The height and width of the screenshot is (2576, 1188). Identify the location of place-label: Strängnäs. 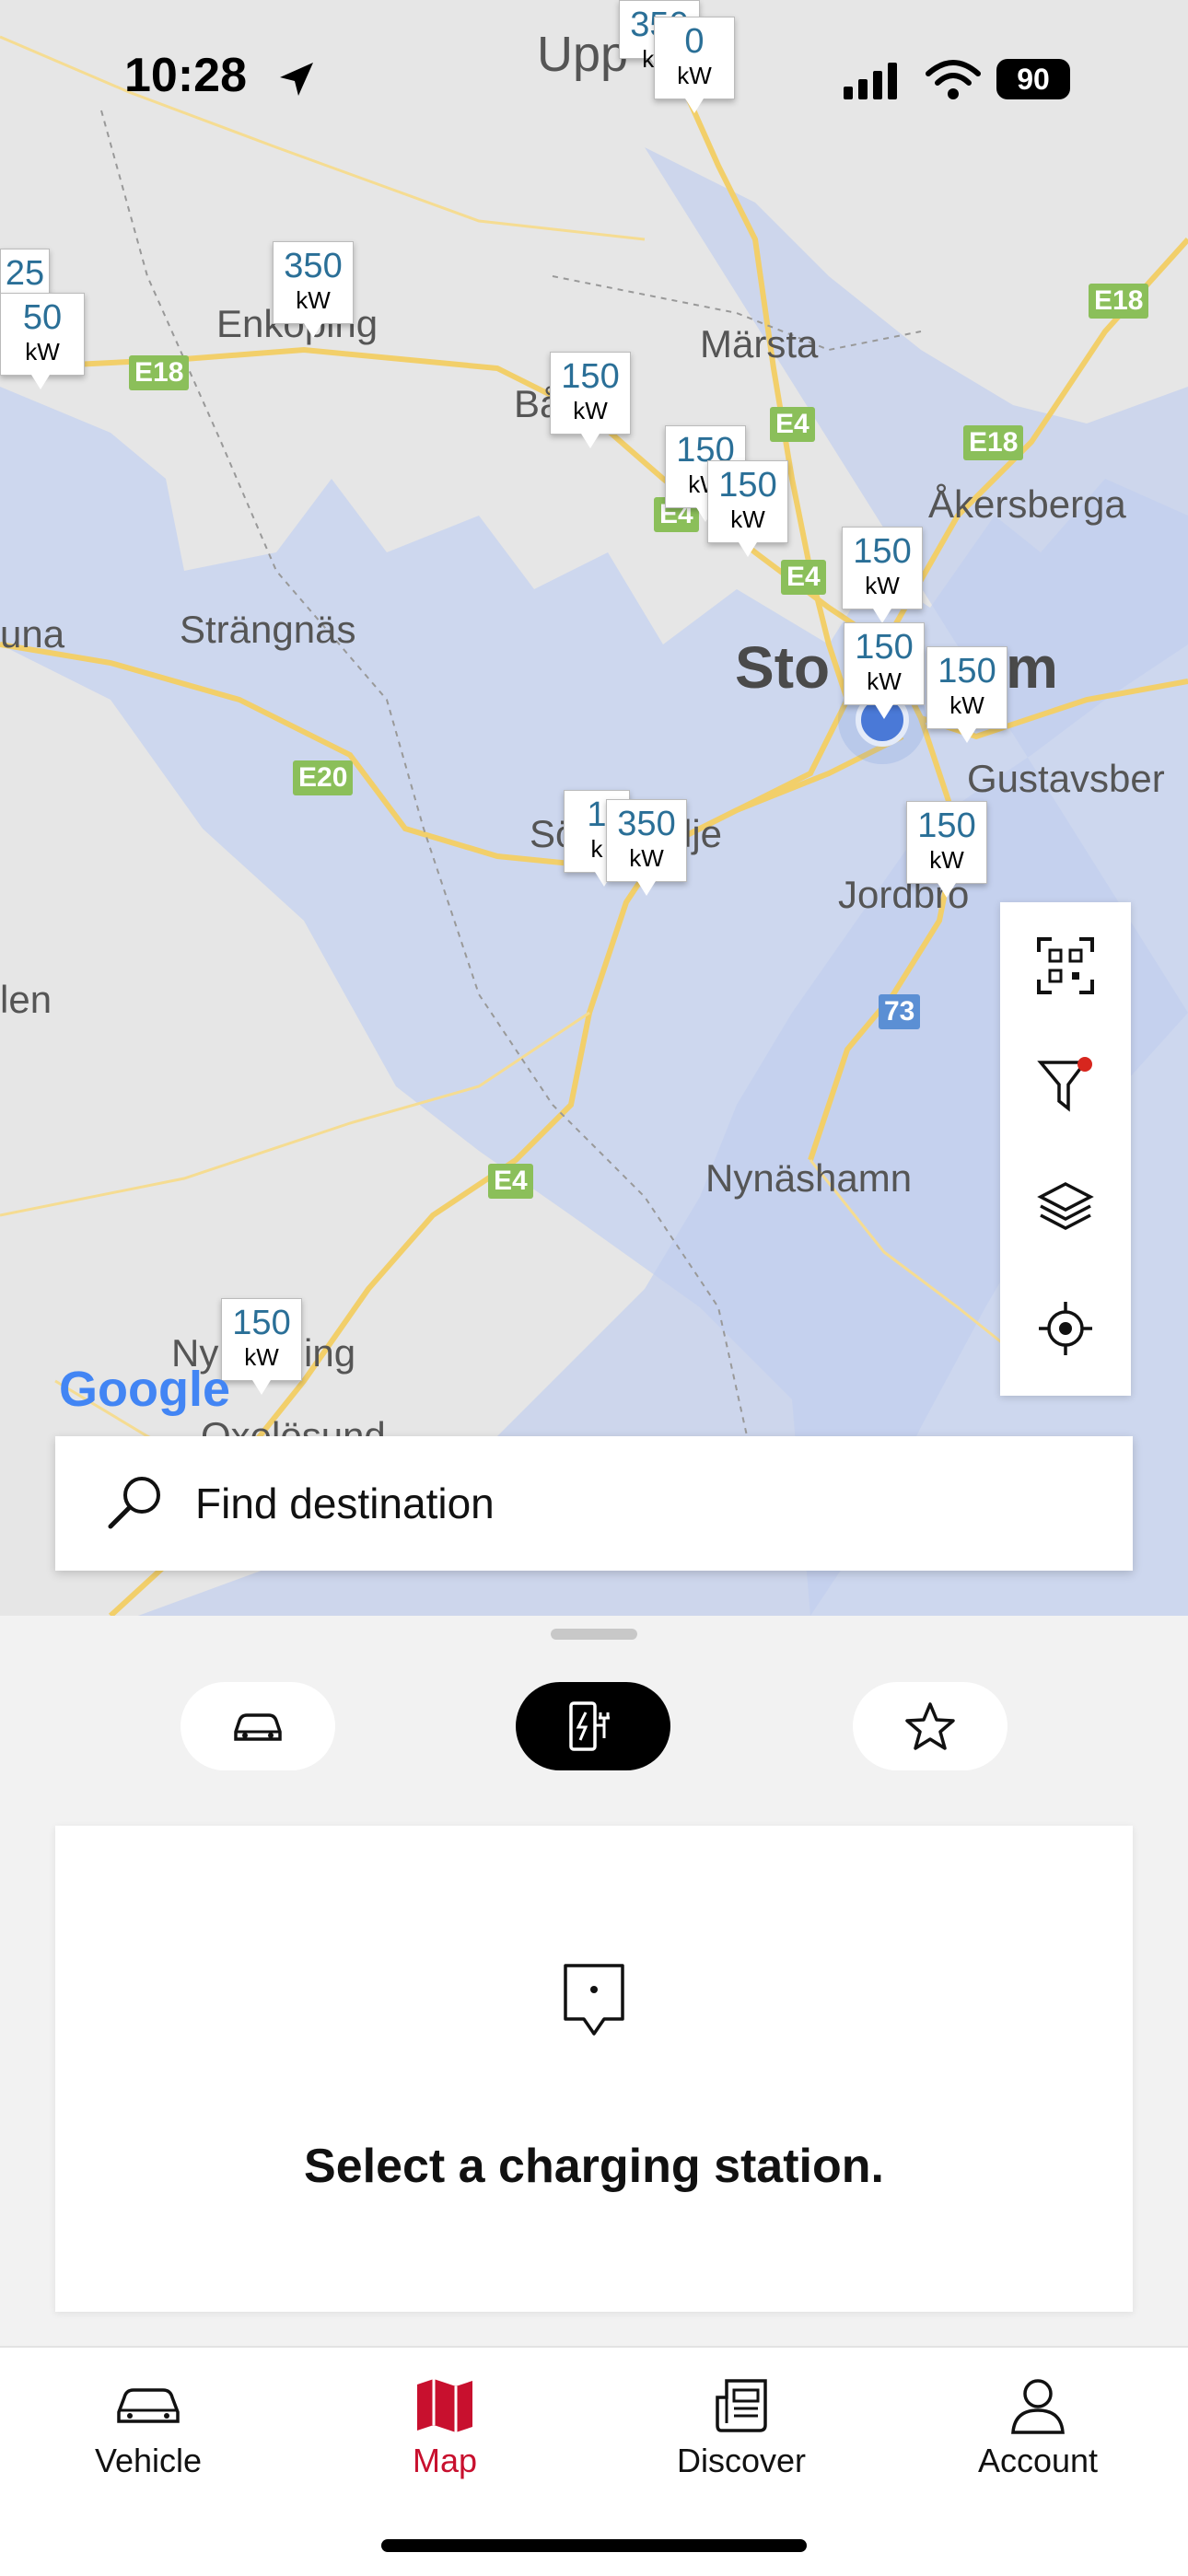
(268, 629).